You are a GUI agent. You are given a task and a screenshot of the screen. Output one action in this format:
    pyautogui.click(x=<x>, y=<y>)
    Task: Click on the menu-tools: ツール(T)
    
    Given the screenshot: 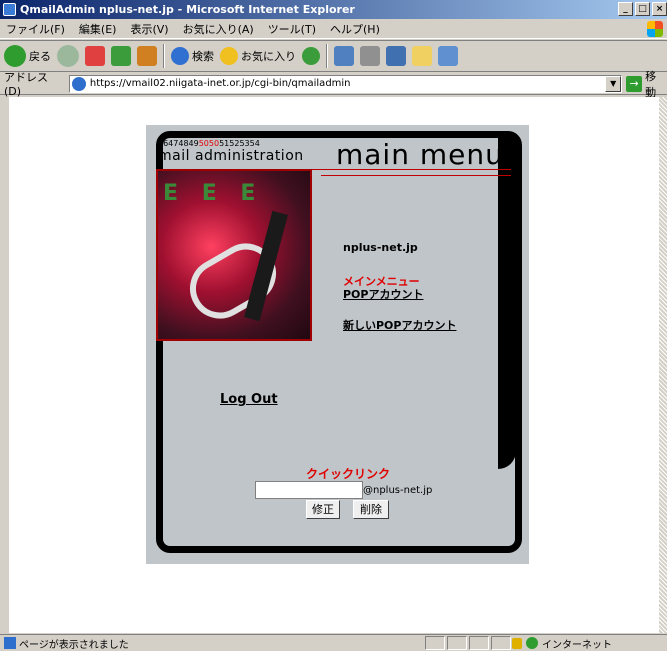 What is the action you would take?
    pyautogui.click(x=292, y=29)
    